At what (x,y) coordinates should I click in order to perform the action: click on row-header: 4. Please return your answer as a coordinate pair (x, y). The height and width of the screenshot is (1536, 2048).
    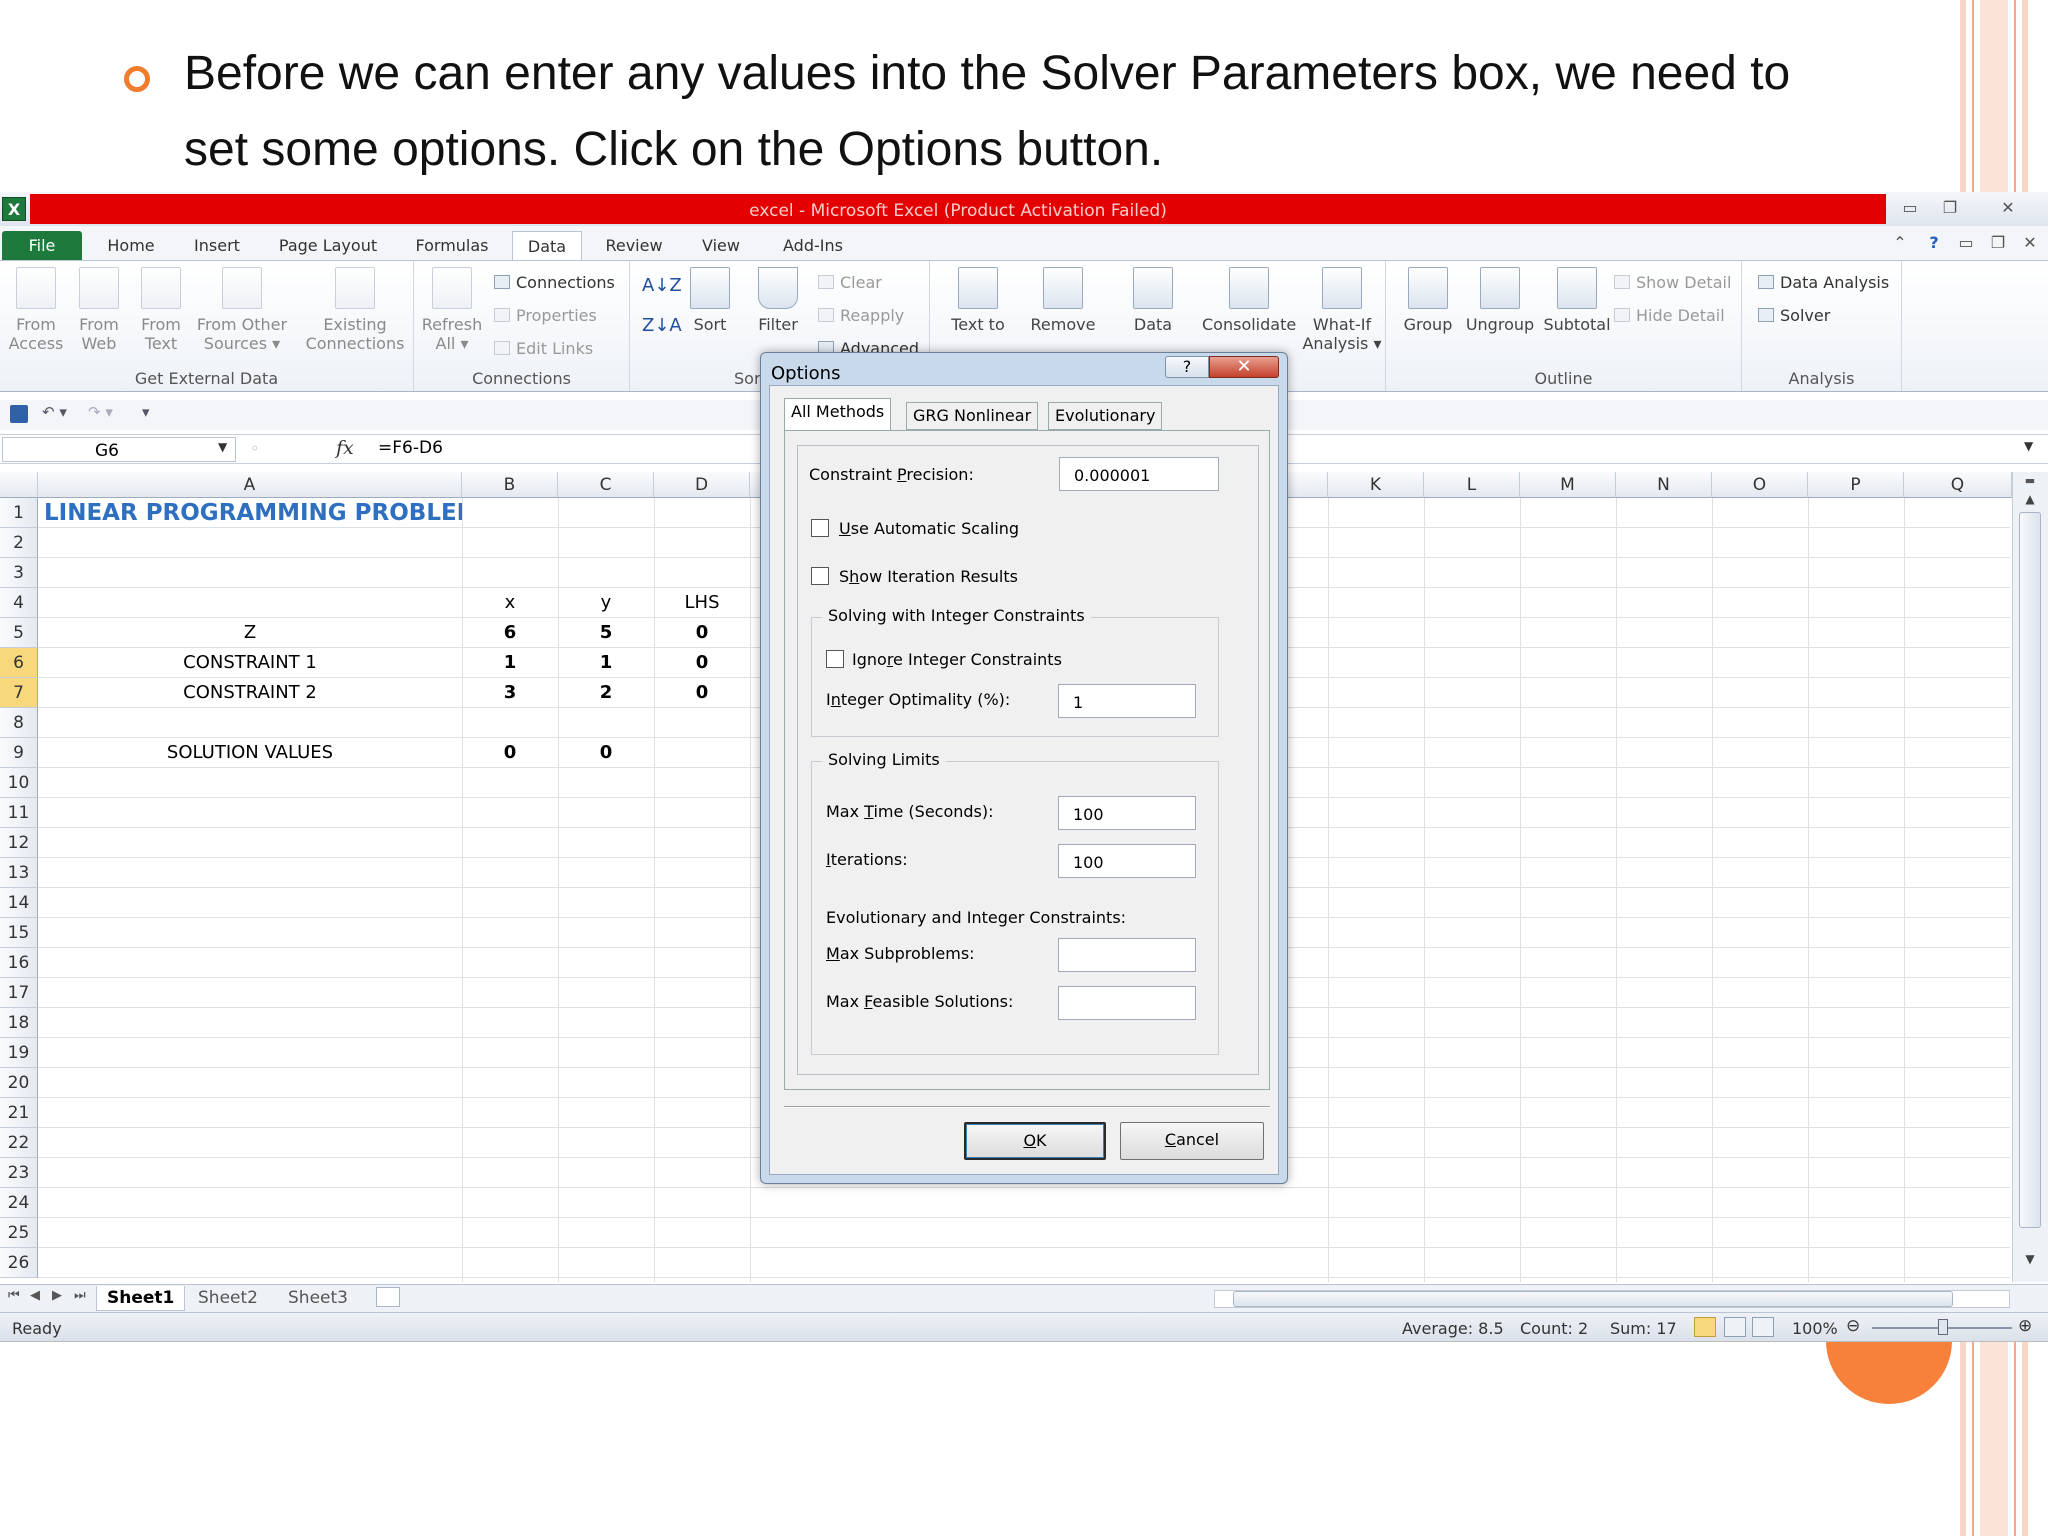
    Looking at the image, I should click on (19, 603).